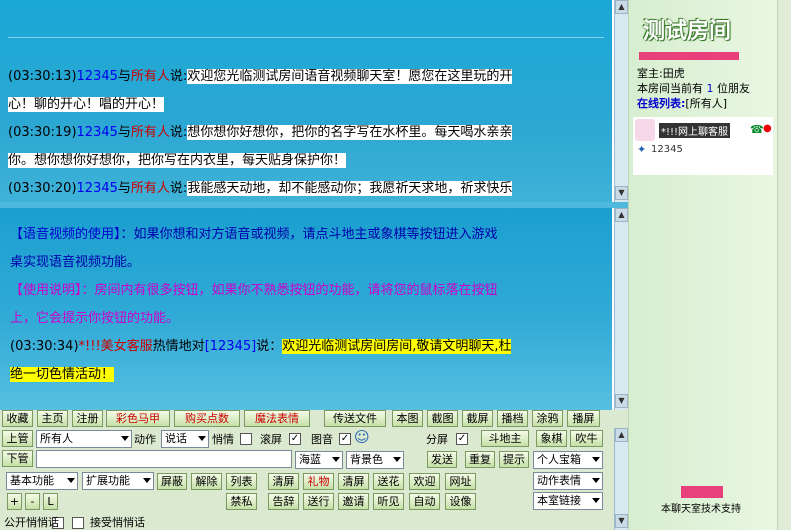 The width and height of the screenshot is (791, 531). Describe the element at coordinates (309, 234) in the screenshot. I see `help-text: ：如果你想和对方语音或视频，请点斗地主或象棋等按钮进入游戏` at that location.